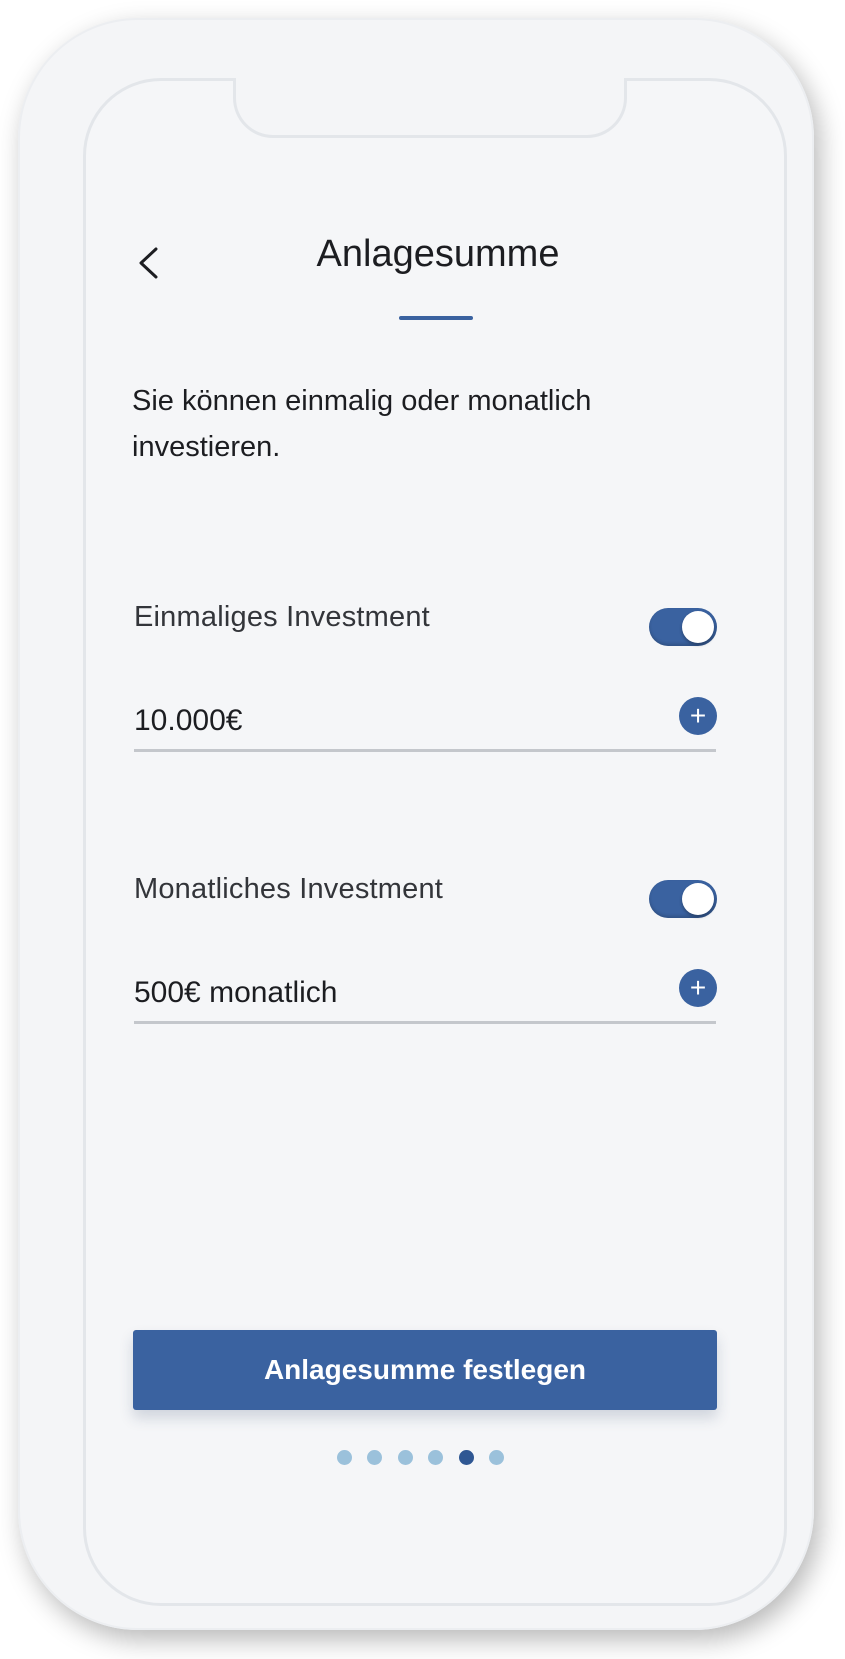 This screenshot has width=845, height=1659. What do you see at coordinates (282, 617) in the screenshot?
I see `one-time-investment-label: Einmaliges Investment` at bounding box center [282, 617].